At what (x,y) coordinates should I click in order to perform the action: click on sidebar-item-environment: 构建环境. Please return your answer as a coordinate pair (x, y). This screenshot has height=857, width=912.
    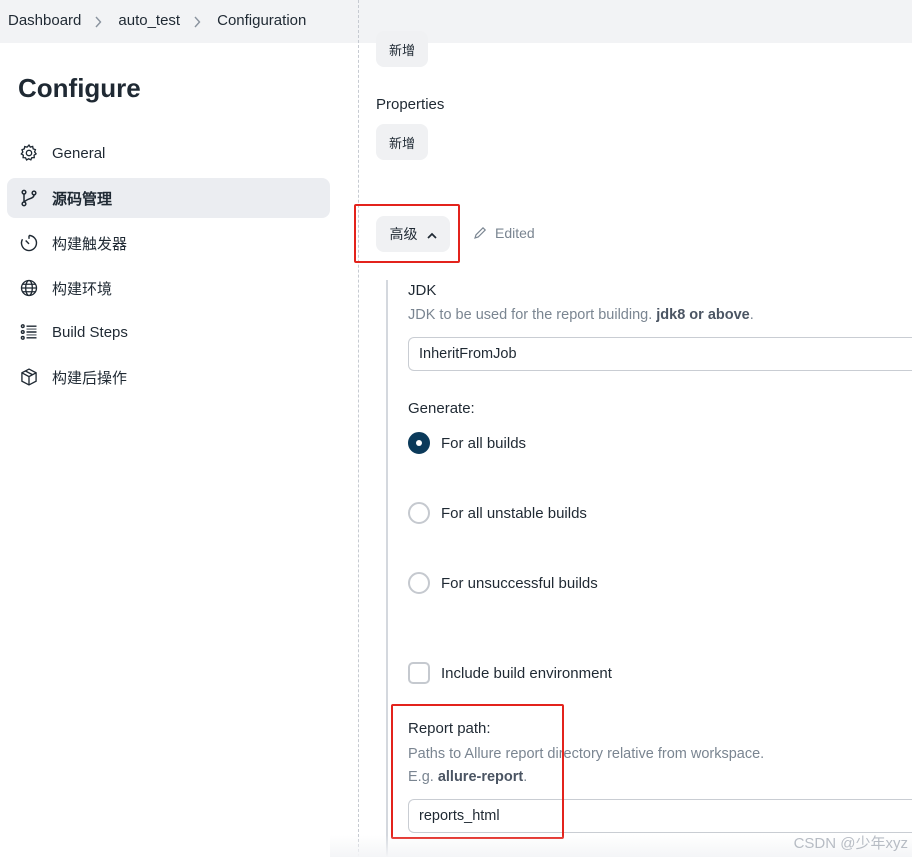
    Looking at the image, I should click on (168, 288).